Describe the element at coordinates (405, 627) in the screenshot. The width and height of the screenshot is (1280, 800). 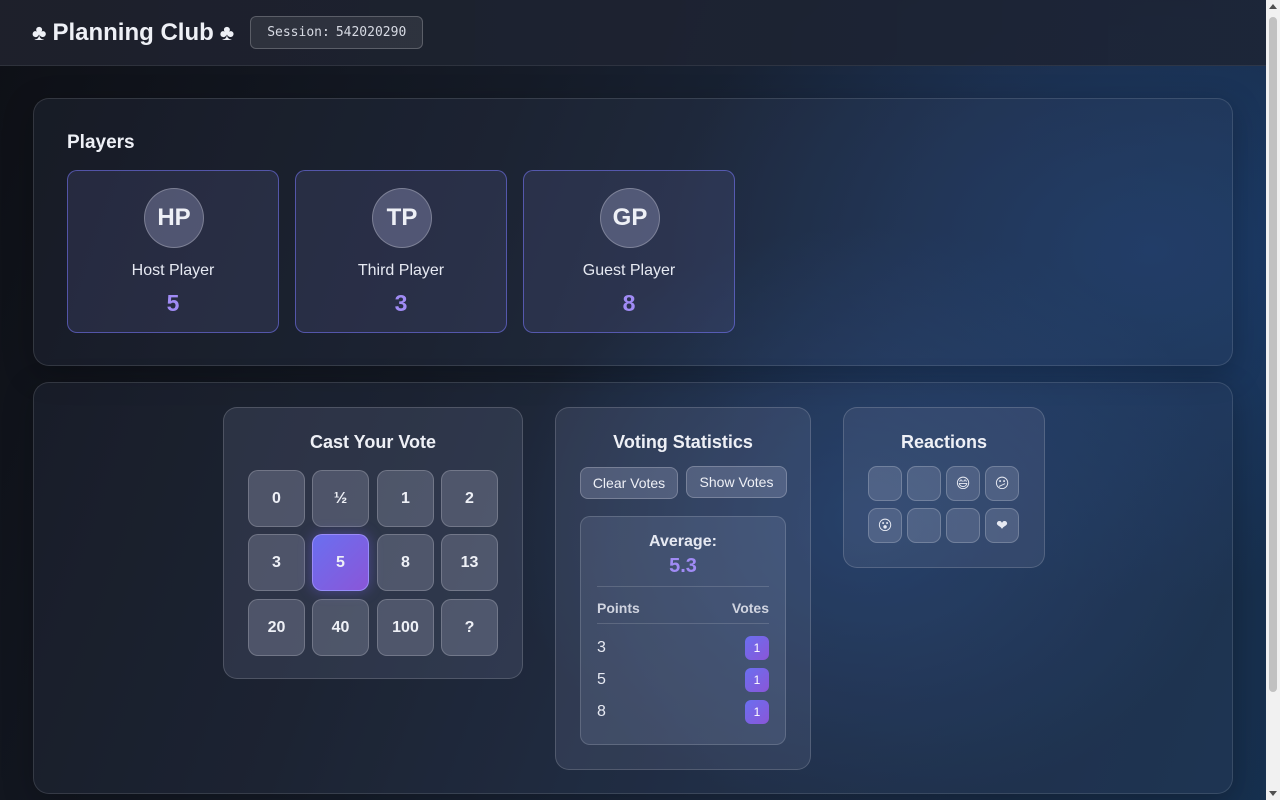
I see `vote-card-100: 100` at that location.